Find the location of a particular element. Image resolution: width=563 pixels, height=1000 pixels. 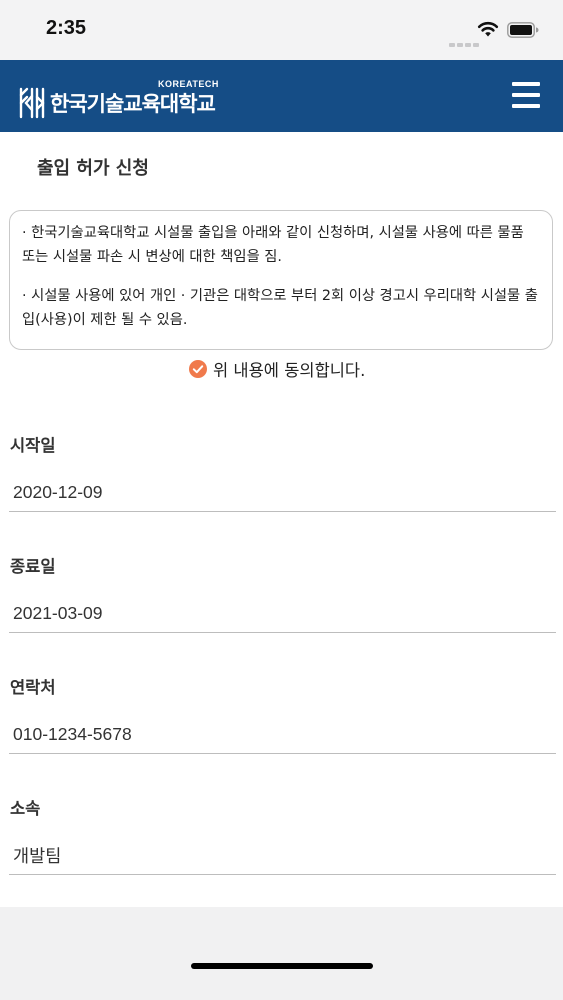

affiliation-label: 소속 is located at coordinates (25, 808).